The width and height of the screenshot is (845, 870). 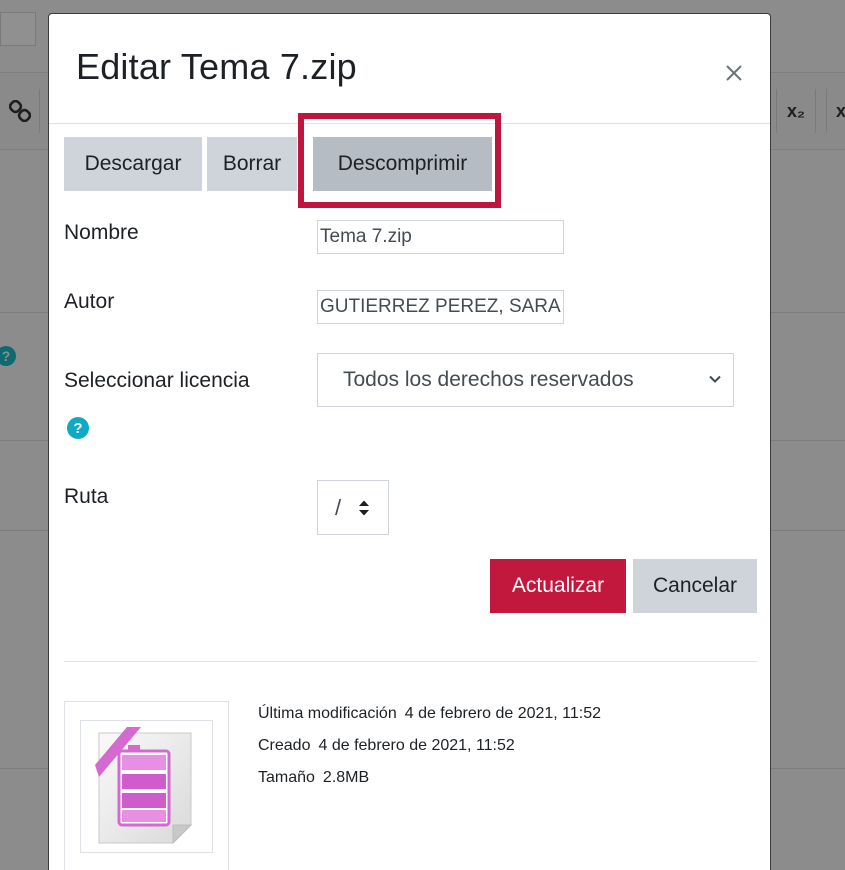 I want to click on author-input: GUTIERREZ PEREZ, SARA M, so click(x=440, y=307).